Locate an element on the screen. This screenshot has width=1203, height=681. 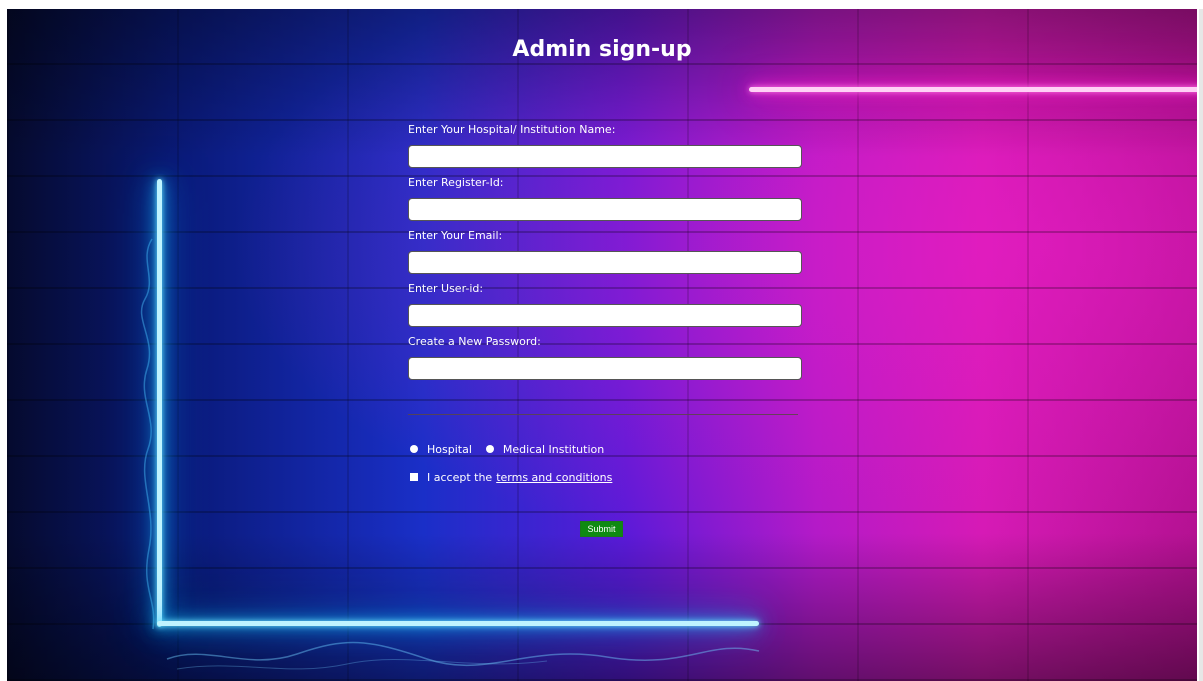
medical-institution-radio is located at coordinates (489, 449).